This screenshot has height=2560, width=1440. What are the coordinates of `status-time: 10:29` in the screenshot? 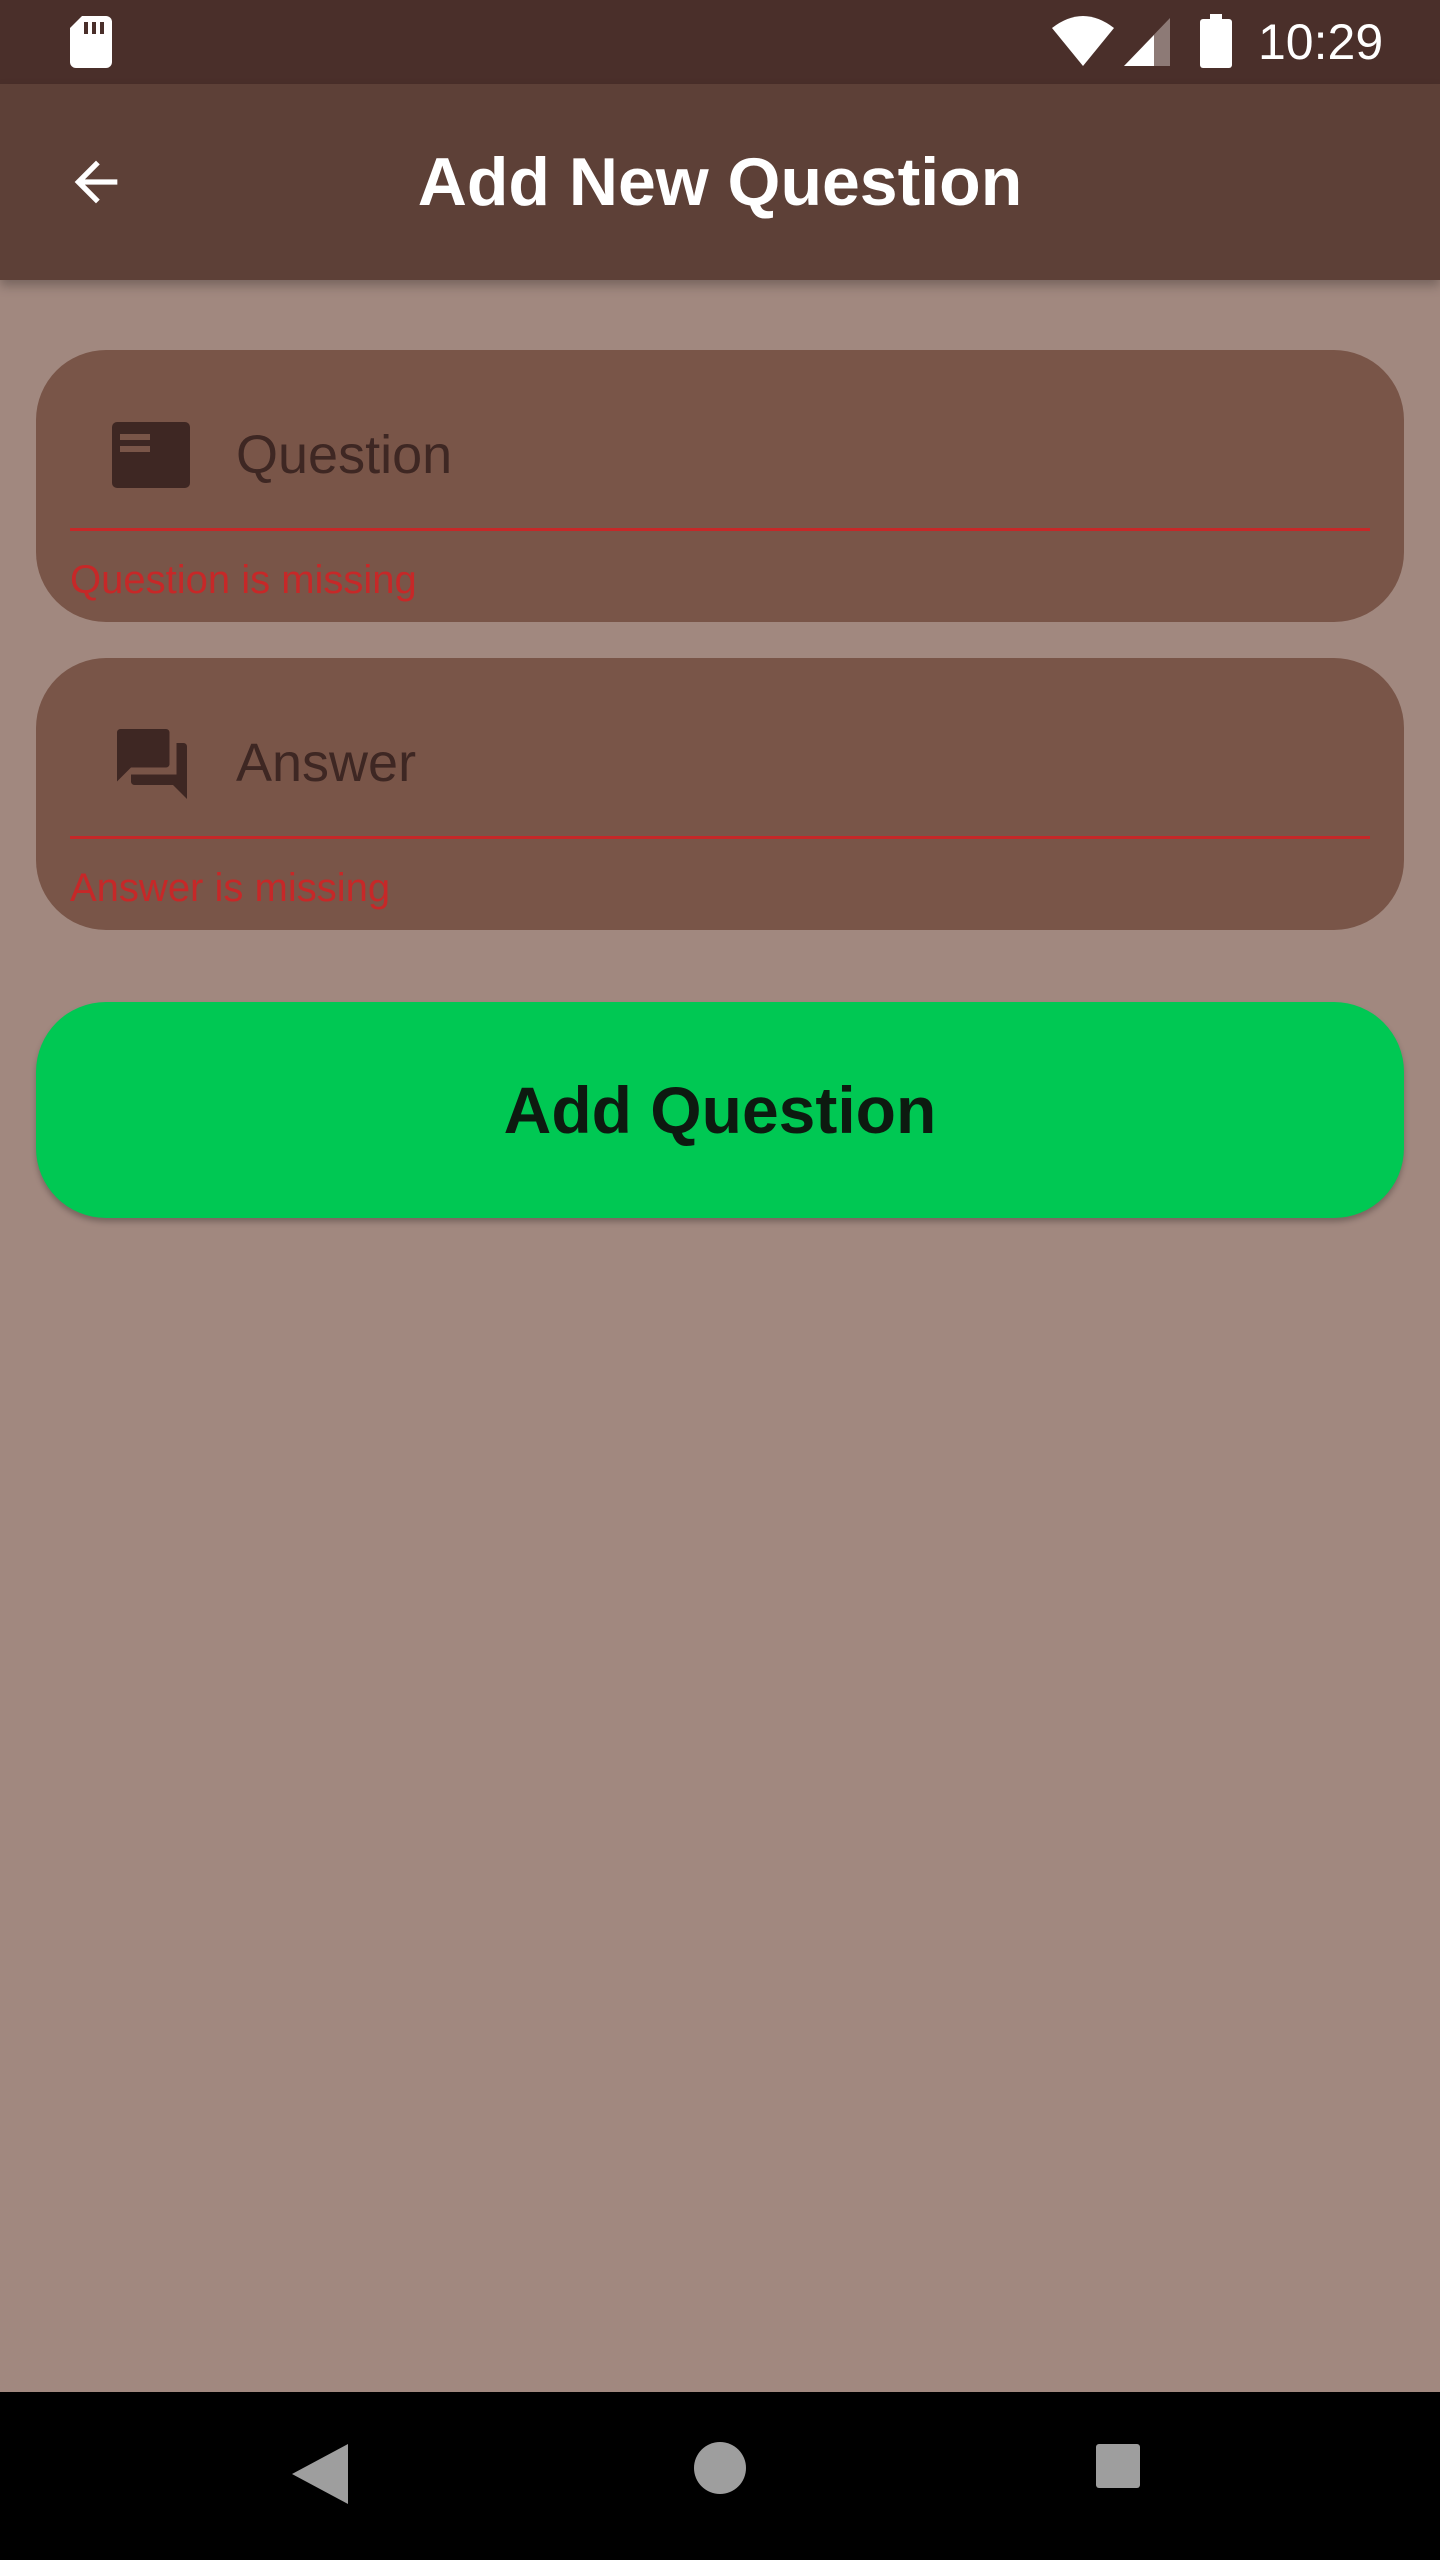 It's located at (1321, 42).